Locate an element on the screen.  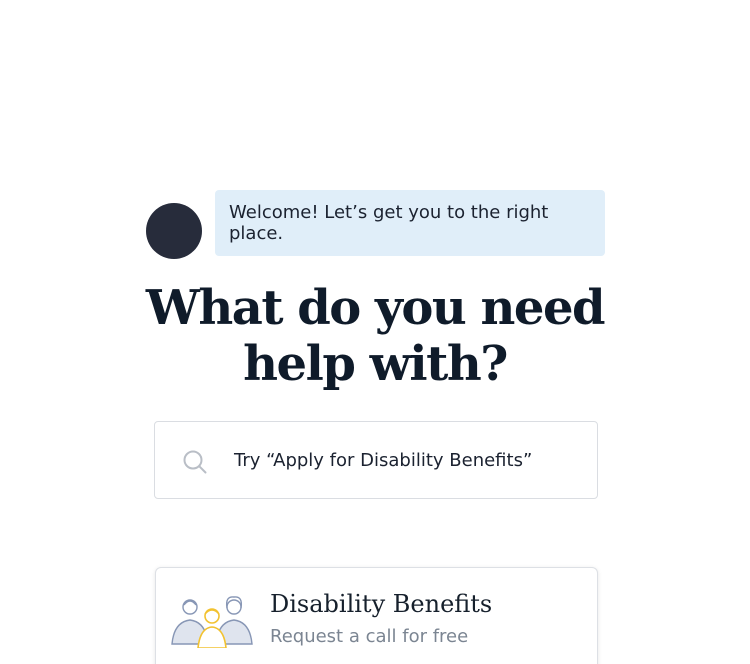
assistant-avatar is located at coordinates (174, 231).